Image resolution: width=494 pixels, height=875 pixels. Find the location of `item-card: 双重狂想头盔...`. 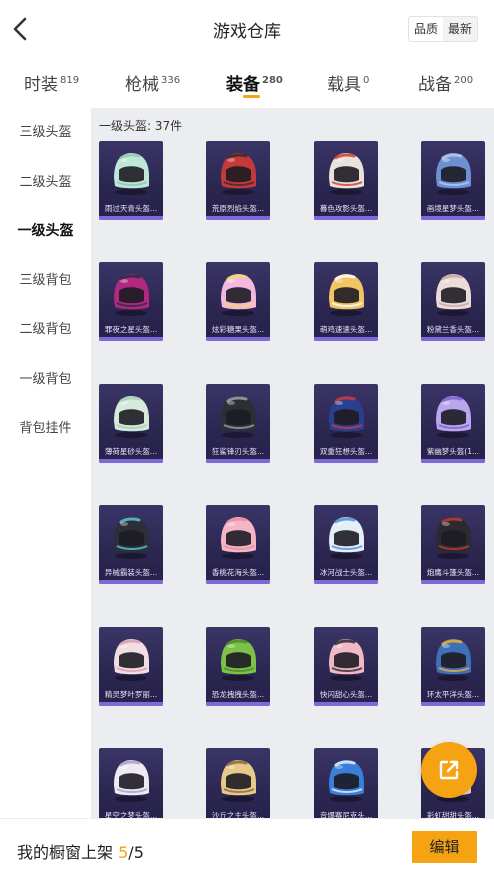

item-card: 双重狂想头盔... is located at coordinates (346, 423).